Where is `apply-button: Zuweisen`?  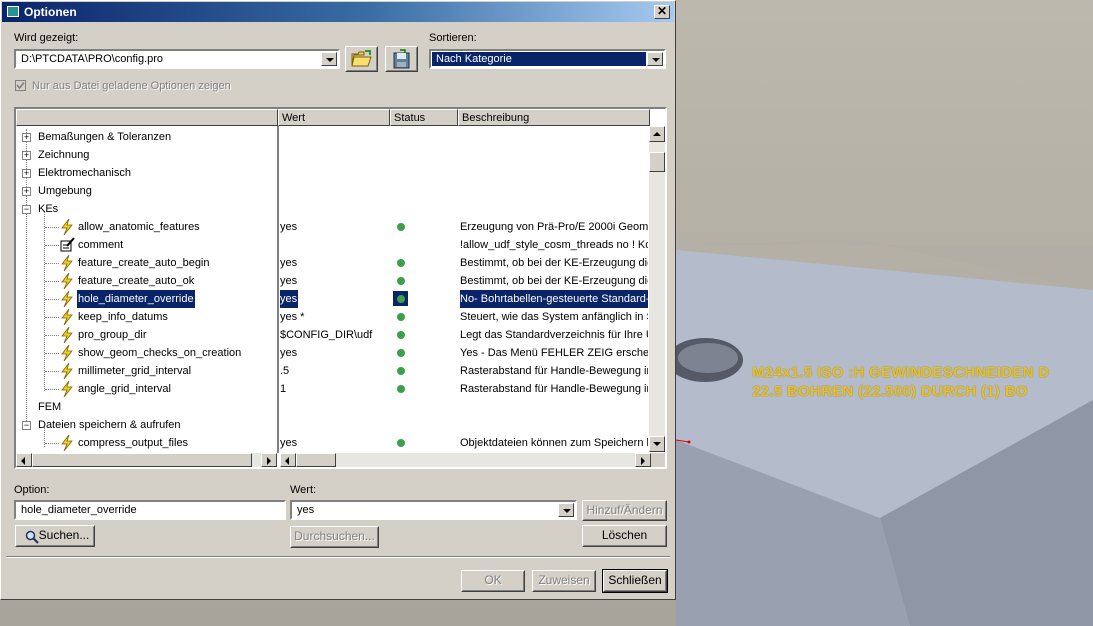
apply-button: Zuweisen is located at coordinates (564, 581).